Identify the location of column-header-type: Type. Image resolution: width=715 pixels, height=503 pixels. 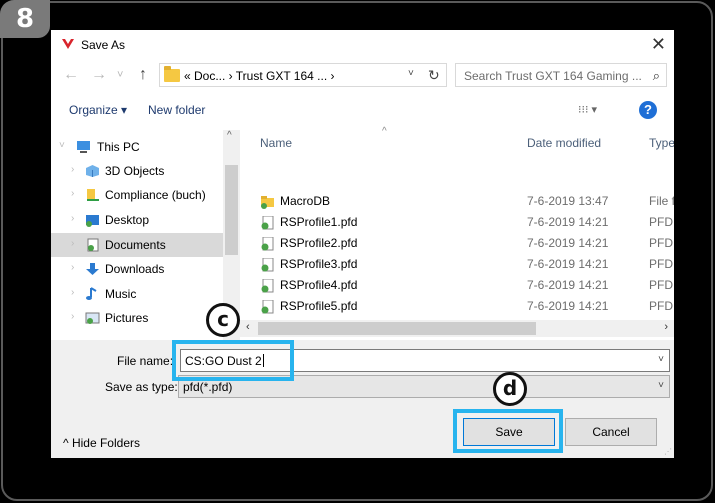
(661, 143).